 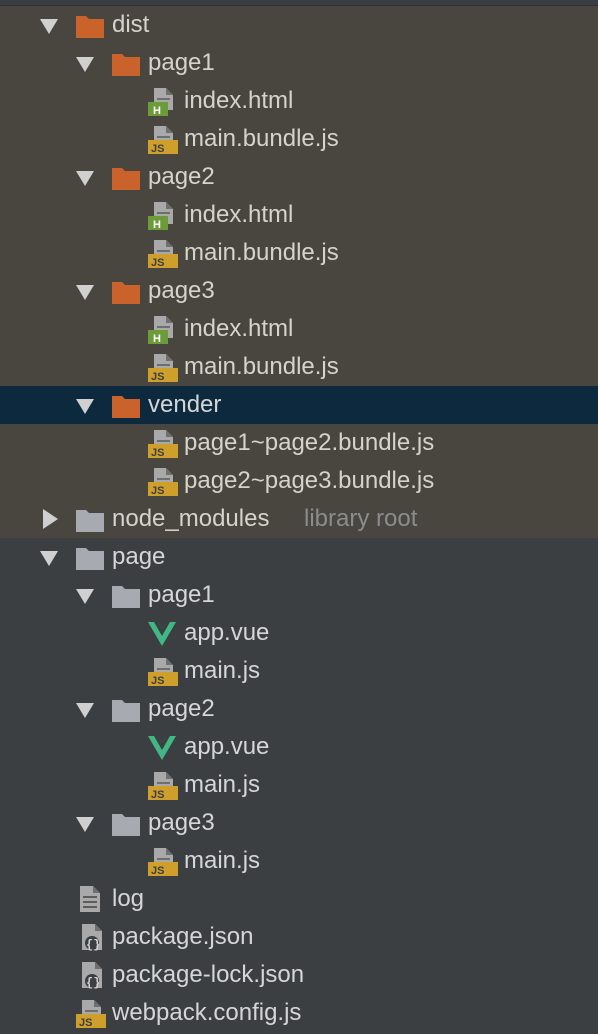 What do you see at coordinates (299, 595) in the screenshot?
I see `tree-row-page-page1: page1` at bounding box center [299, 595].